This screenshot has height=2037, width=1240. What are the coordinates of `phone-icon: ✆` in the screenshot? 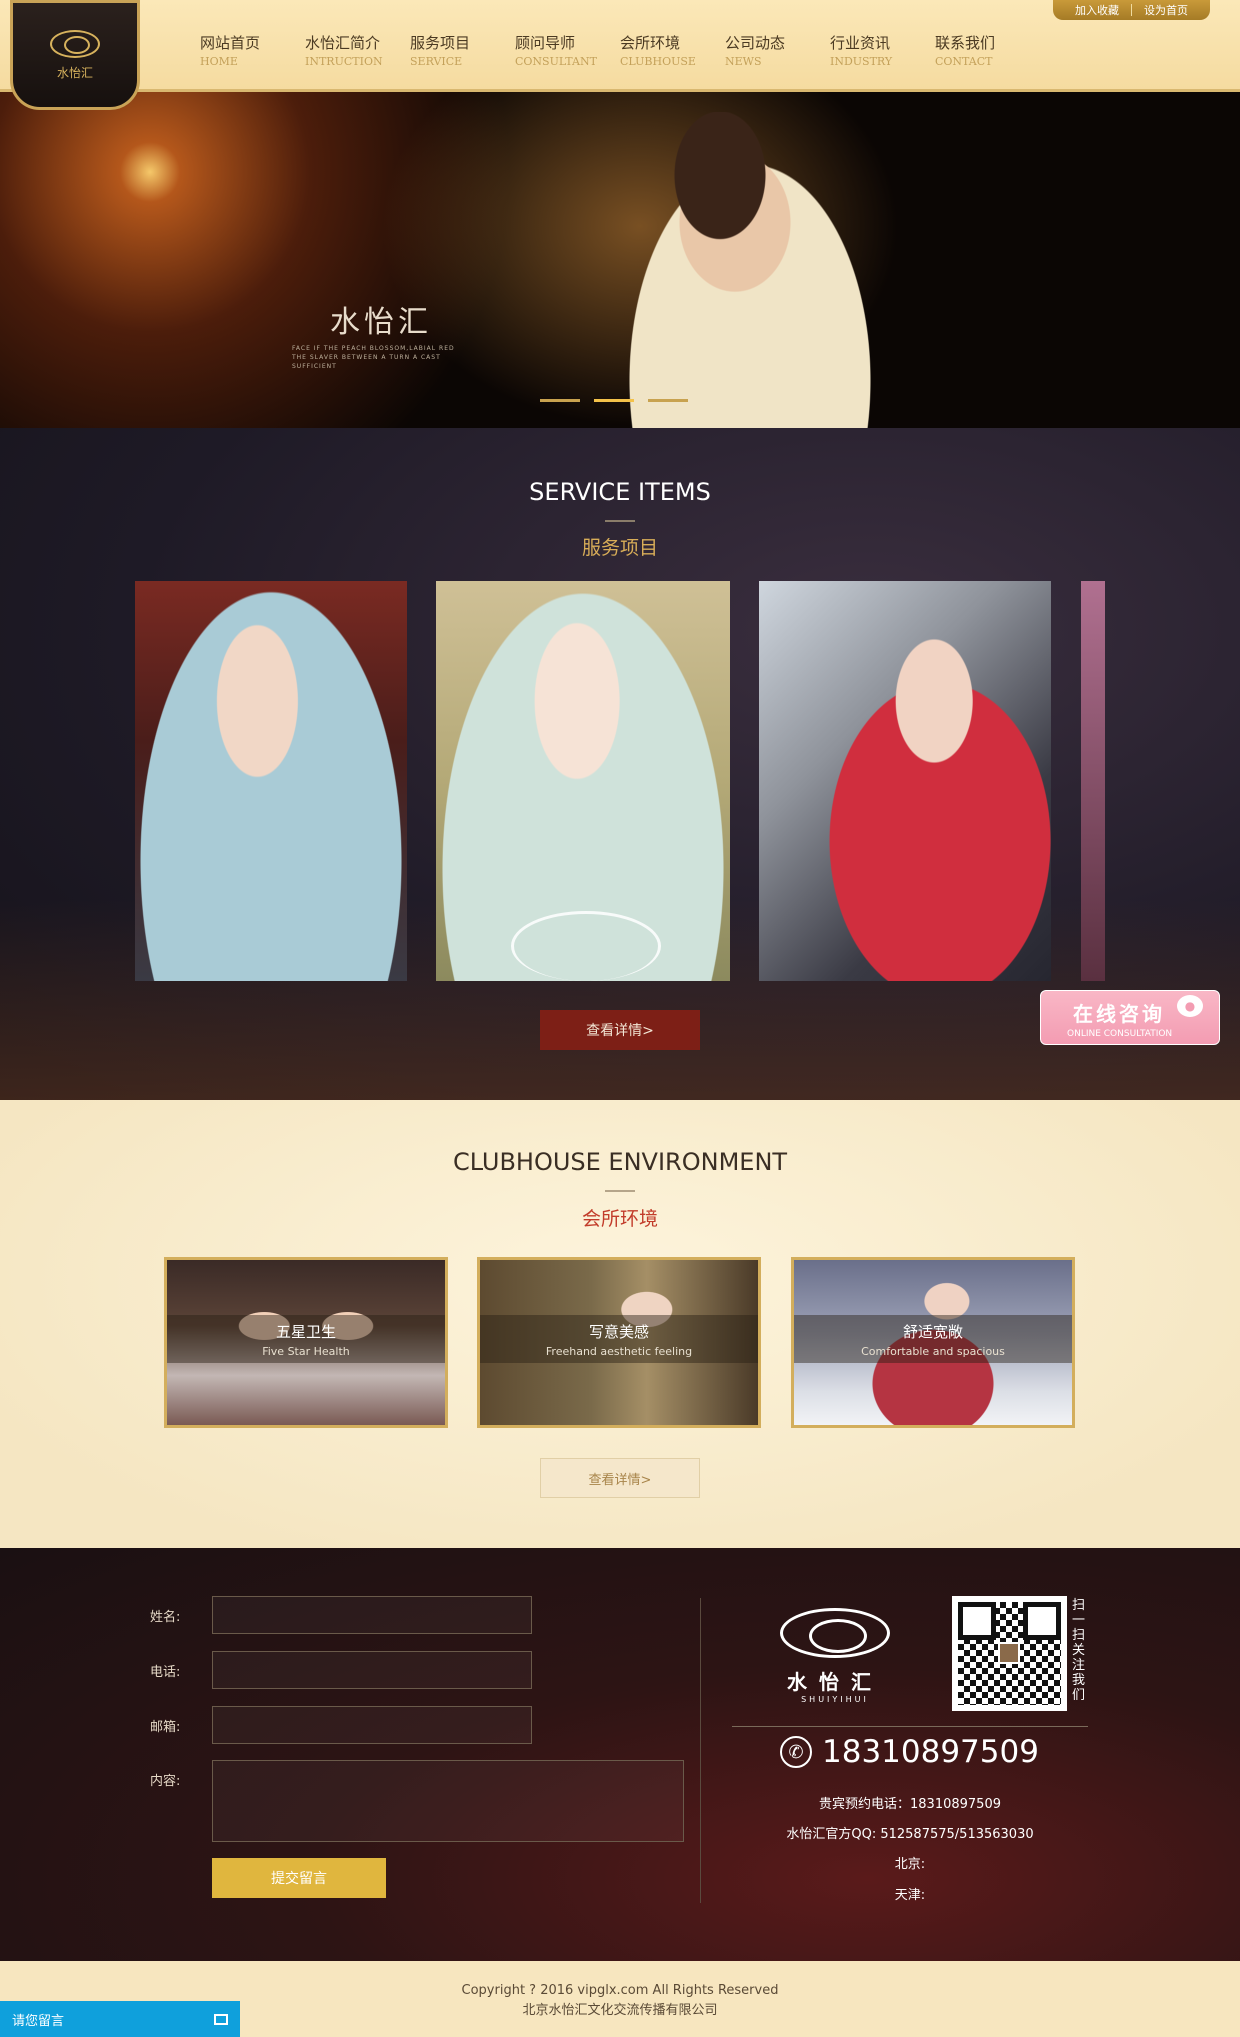 It's located at (796, 1752).